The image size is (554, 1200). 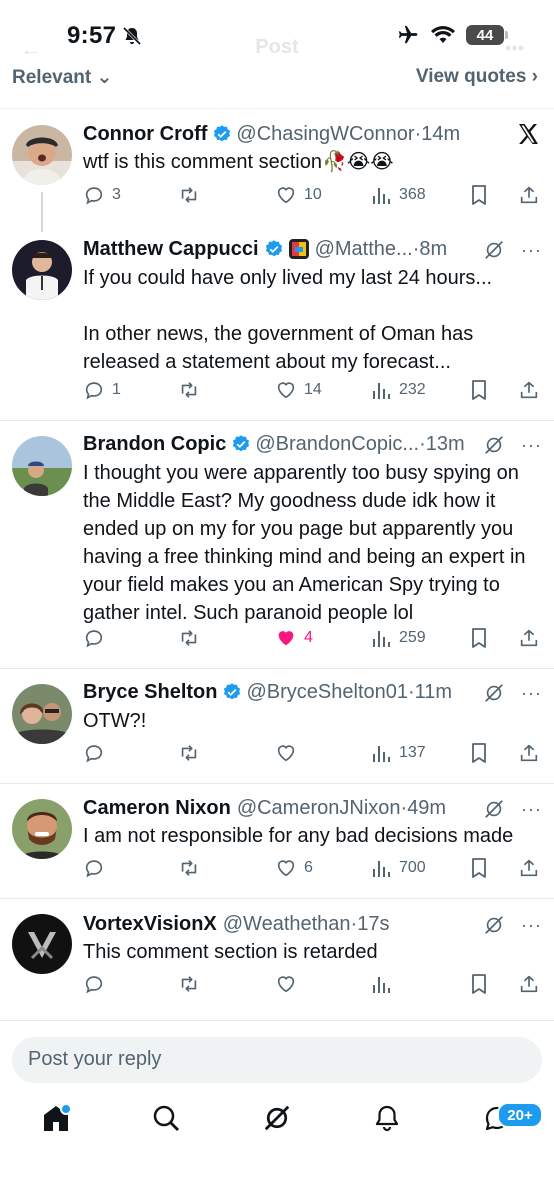 I want to click on x-logo-icon, so click(x=528, y=134).